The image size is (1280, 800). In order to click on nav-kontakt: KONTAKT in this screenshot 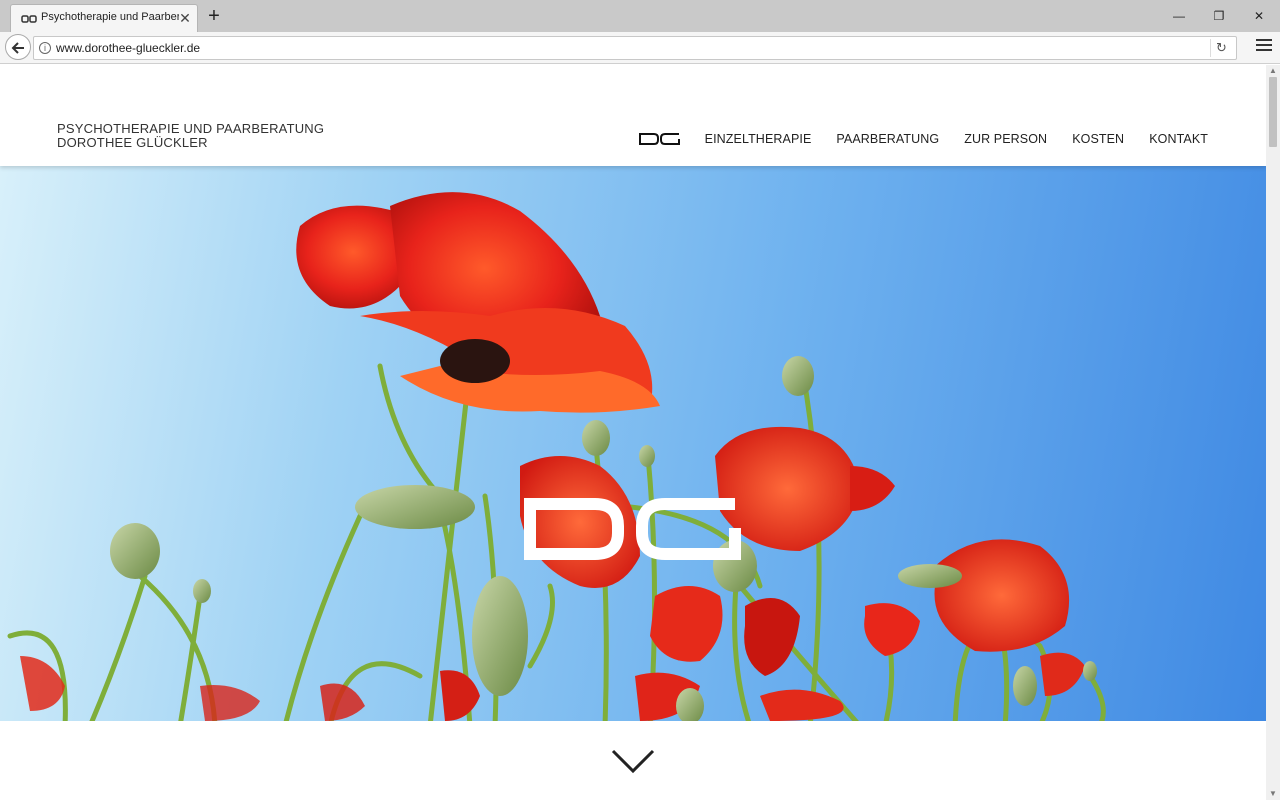, I will do `click(1178, 139)`.